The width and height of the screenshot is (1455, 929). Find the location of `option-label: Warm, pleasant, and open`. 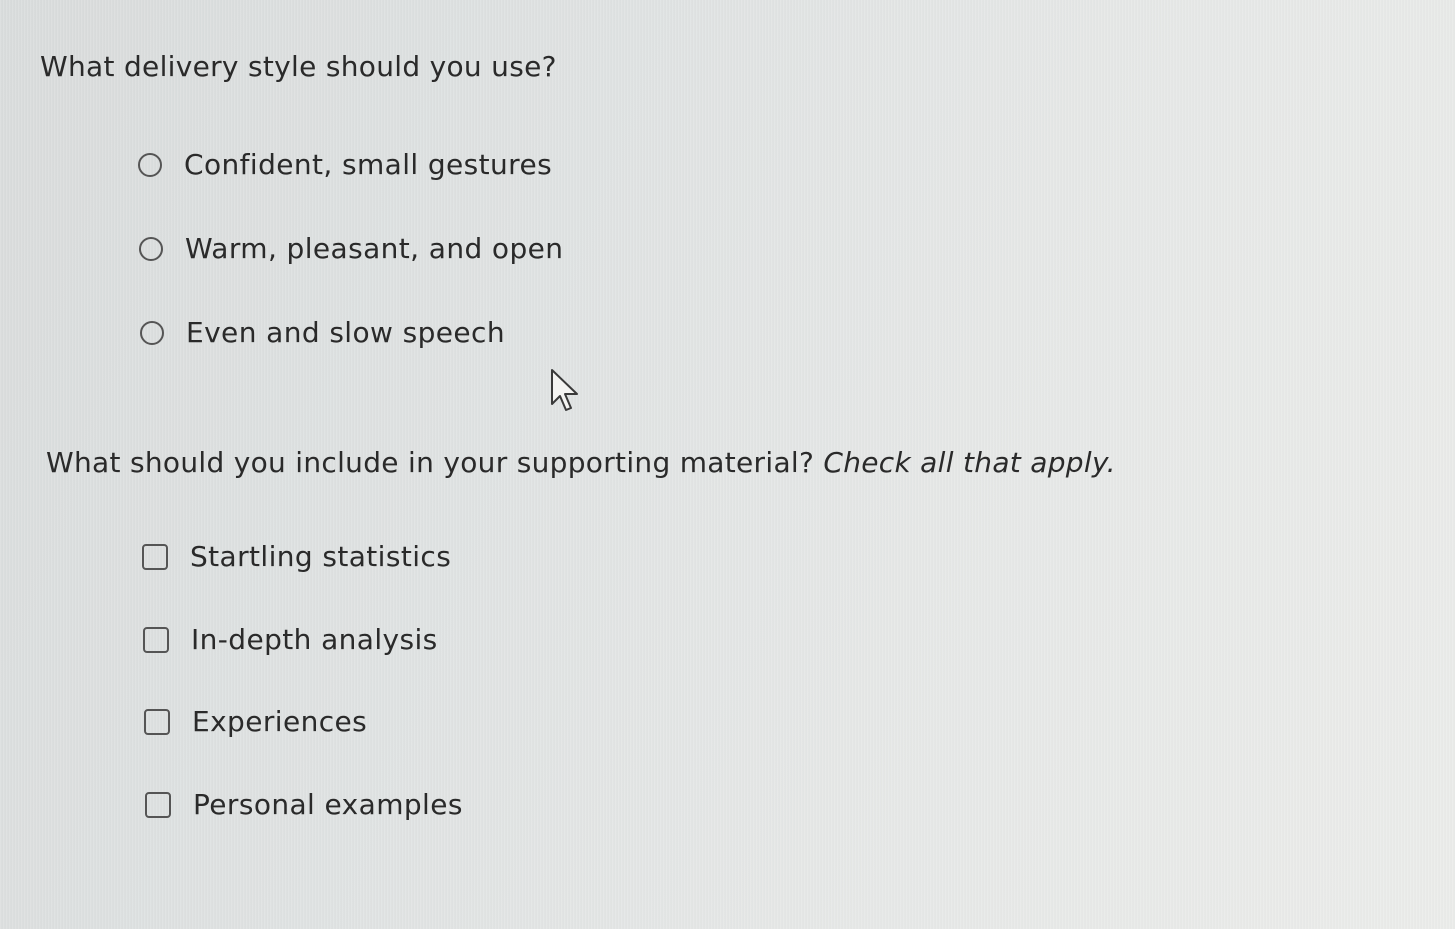

option-label: Warm, pleasant, and open is located at coordinates (374, 248).